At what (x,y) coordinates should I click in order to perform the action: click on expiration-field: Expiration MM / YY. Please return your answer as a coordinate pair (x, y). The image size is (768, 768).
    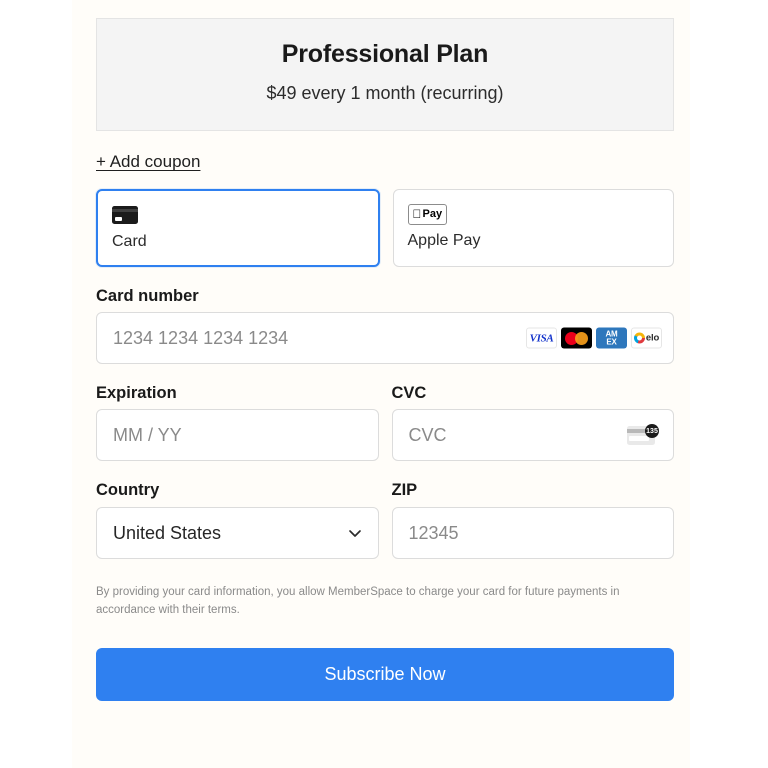
    Looking at the image, I should click on (237, 413).